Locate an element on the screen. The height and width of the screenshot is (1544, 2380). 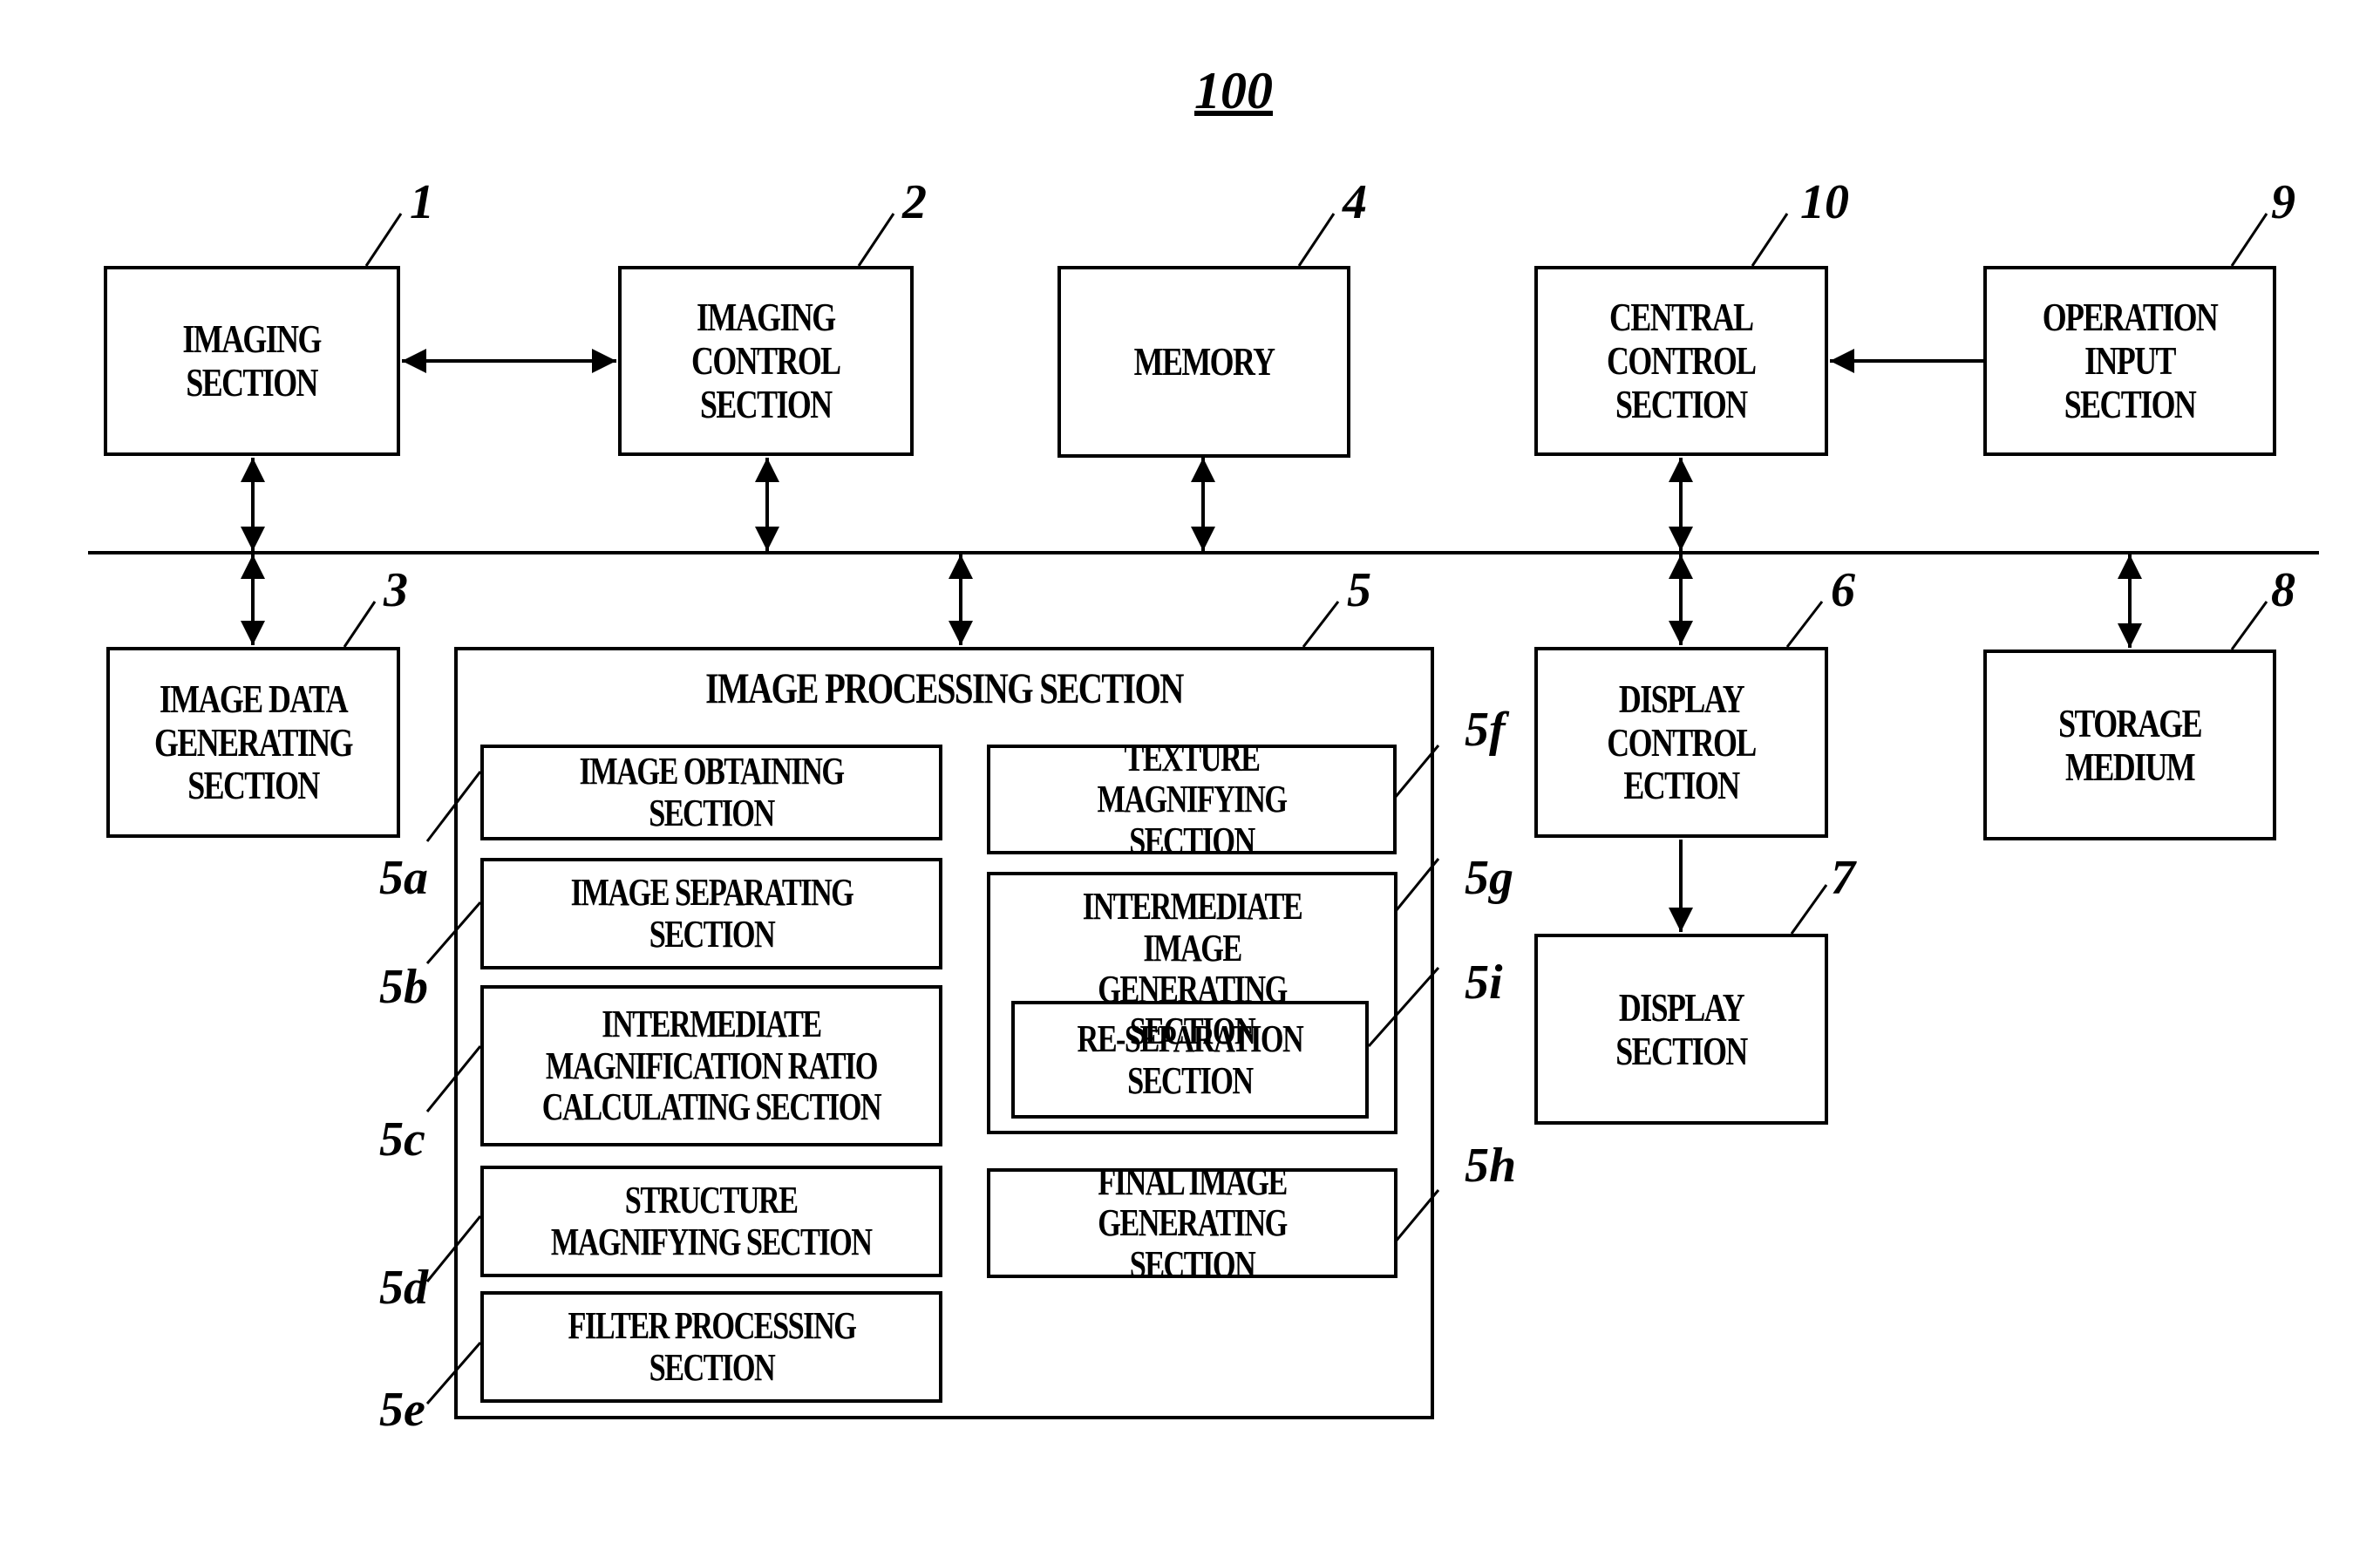
filter-processing-section-box: FILTER PROCESSING SECTION is located at coordinates (711, 1347).